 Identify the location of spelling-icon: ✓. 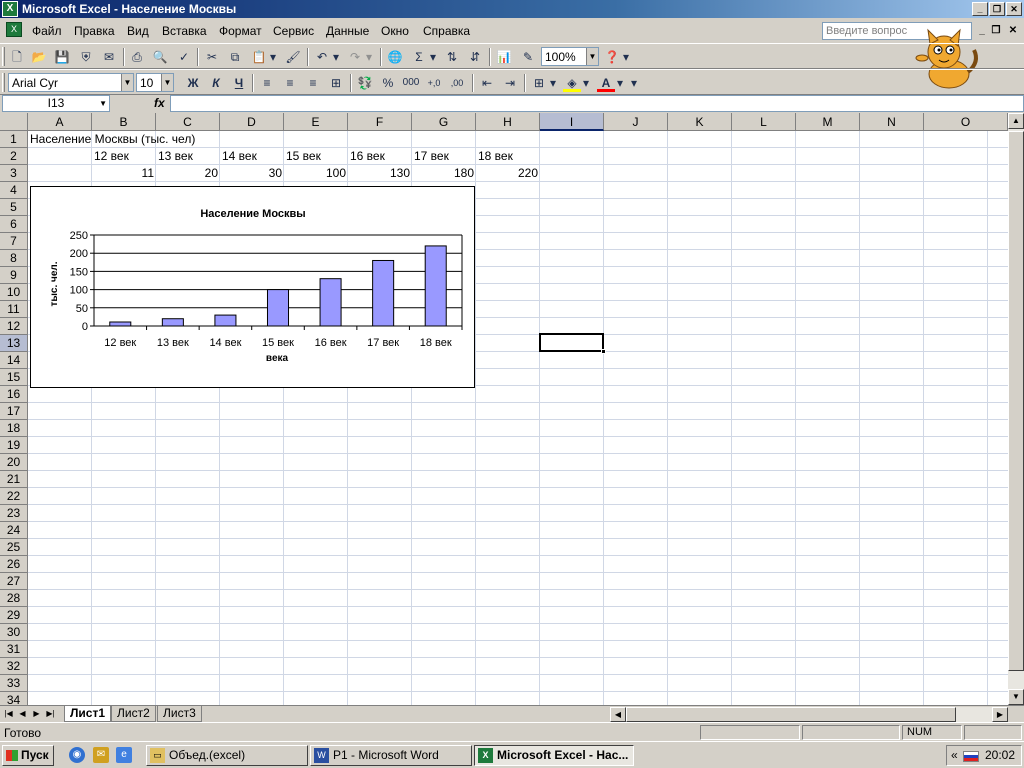
(184, 57).